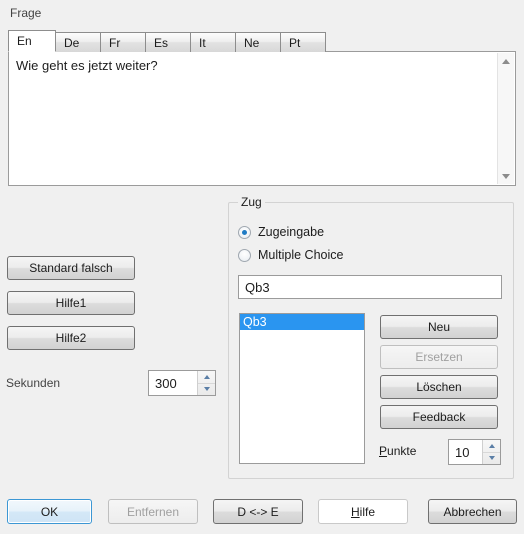 Image resolution: width=524 pixels, height=534 pixels. I want to click on sekunden-decrement-button, so click(206, 390).